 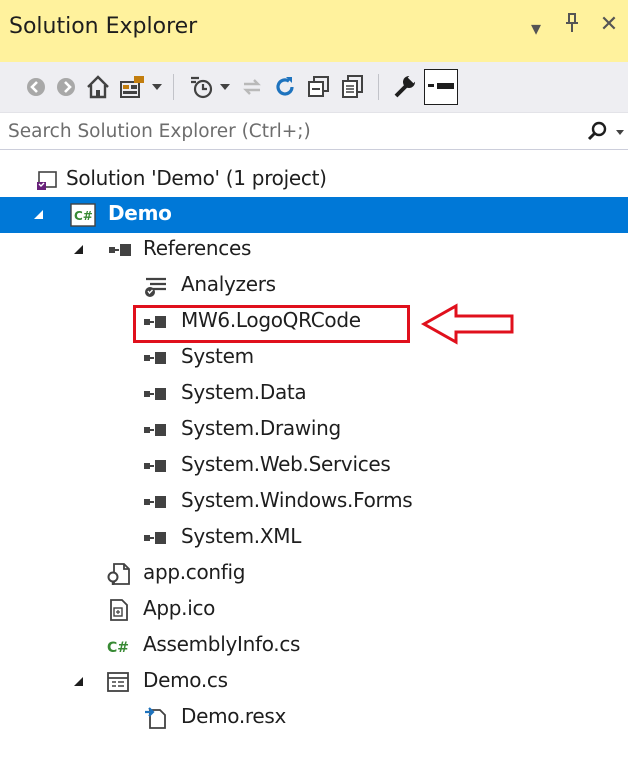 What do you see at coordinates (222, 644) in the screenshot?
I see `tree-item-label: AssemblyInfo.cs` at bounding box center [222, 644].